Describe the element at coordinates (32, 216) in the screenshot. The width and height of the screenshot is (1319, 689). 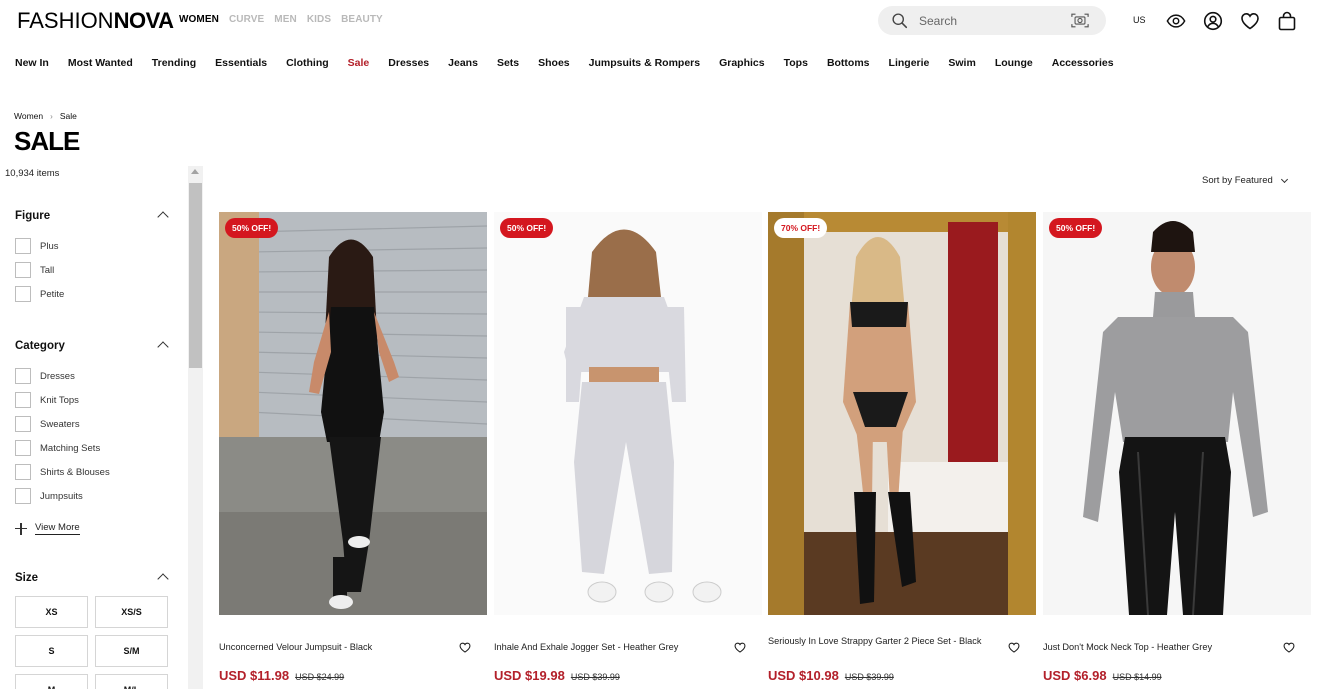
I see `filter-figure-title: Figure` at that location.